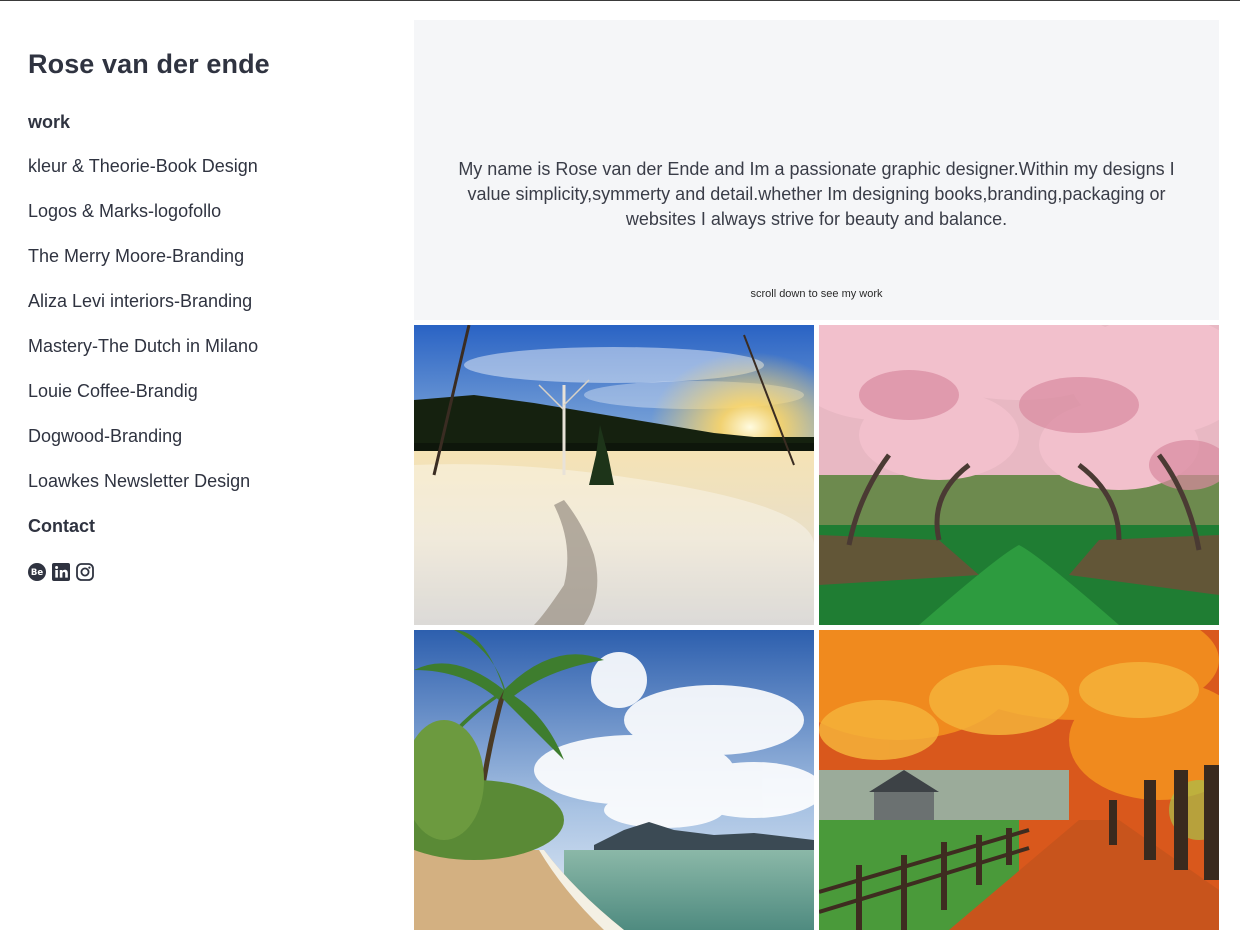 The image size is (1240, 936). What do you see at coordinates (203, 446) in the screenshot?
I see `nav-item-dogwood: Dogwood-Branding` at bounding box center [203, 446].